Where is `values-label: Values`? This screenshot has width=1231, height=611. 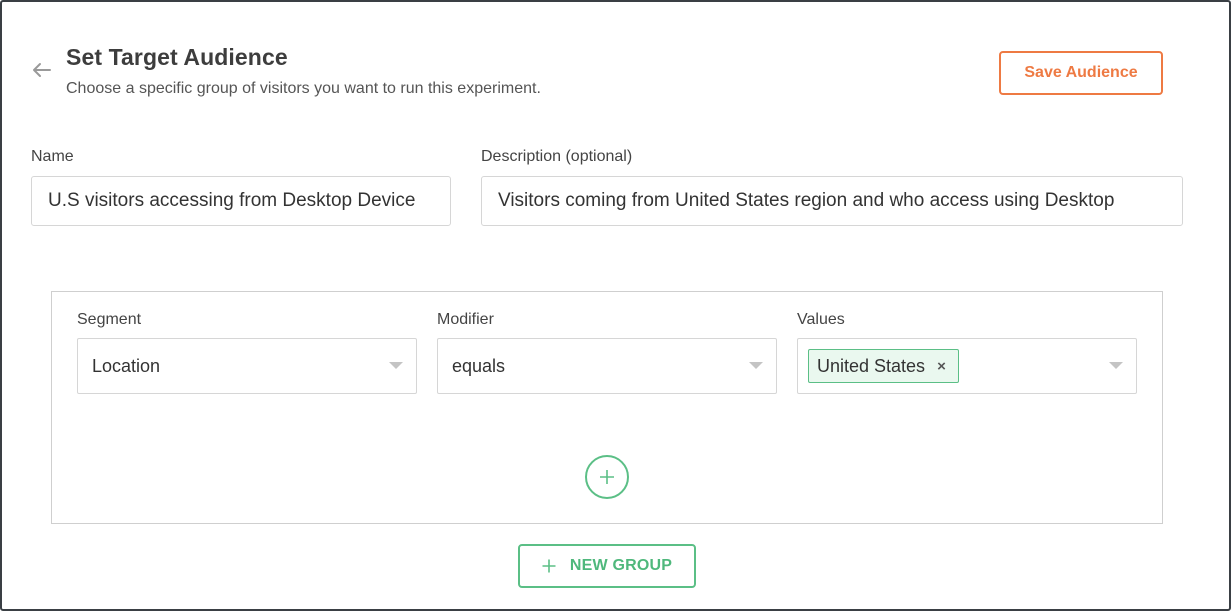
values-label: Values is located at coordinates (821, 319).